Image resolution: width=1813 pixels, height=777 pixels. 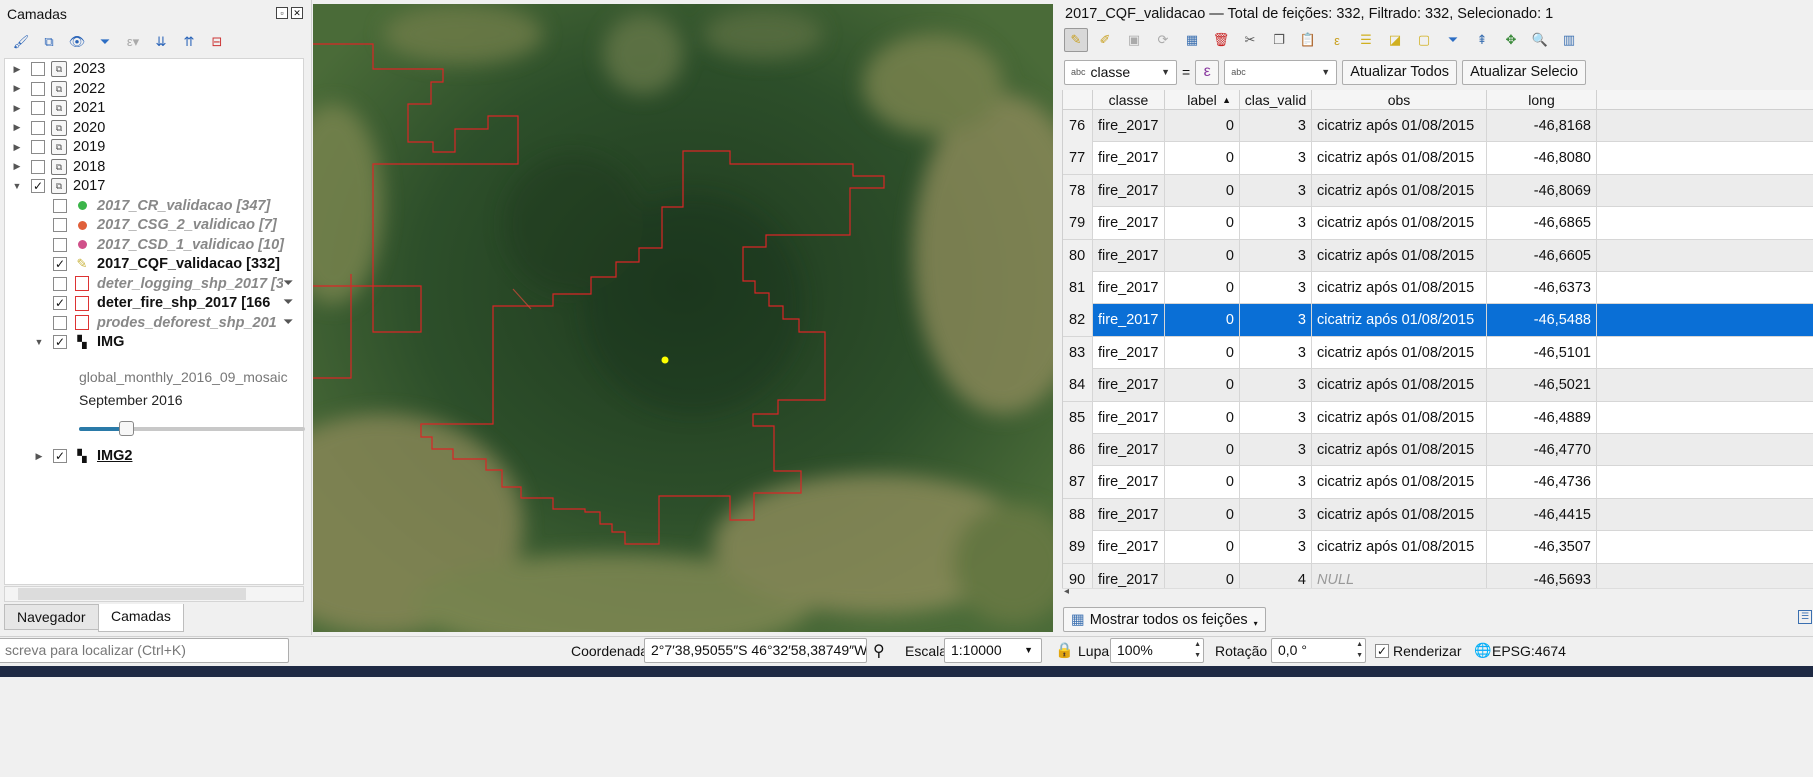 I want to click on layer-group-0: ▶ ⧉ 2023, so click(x=58, y=69).